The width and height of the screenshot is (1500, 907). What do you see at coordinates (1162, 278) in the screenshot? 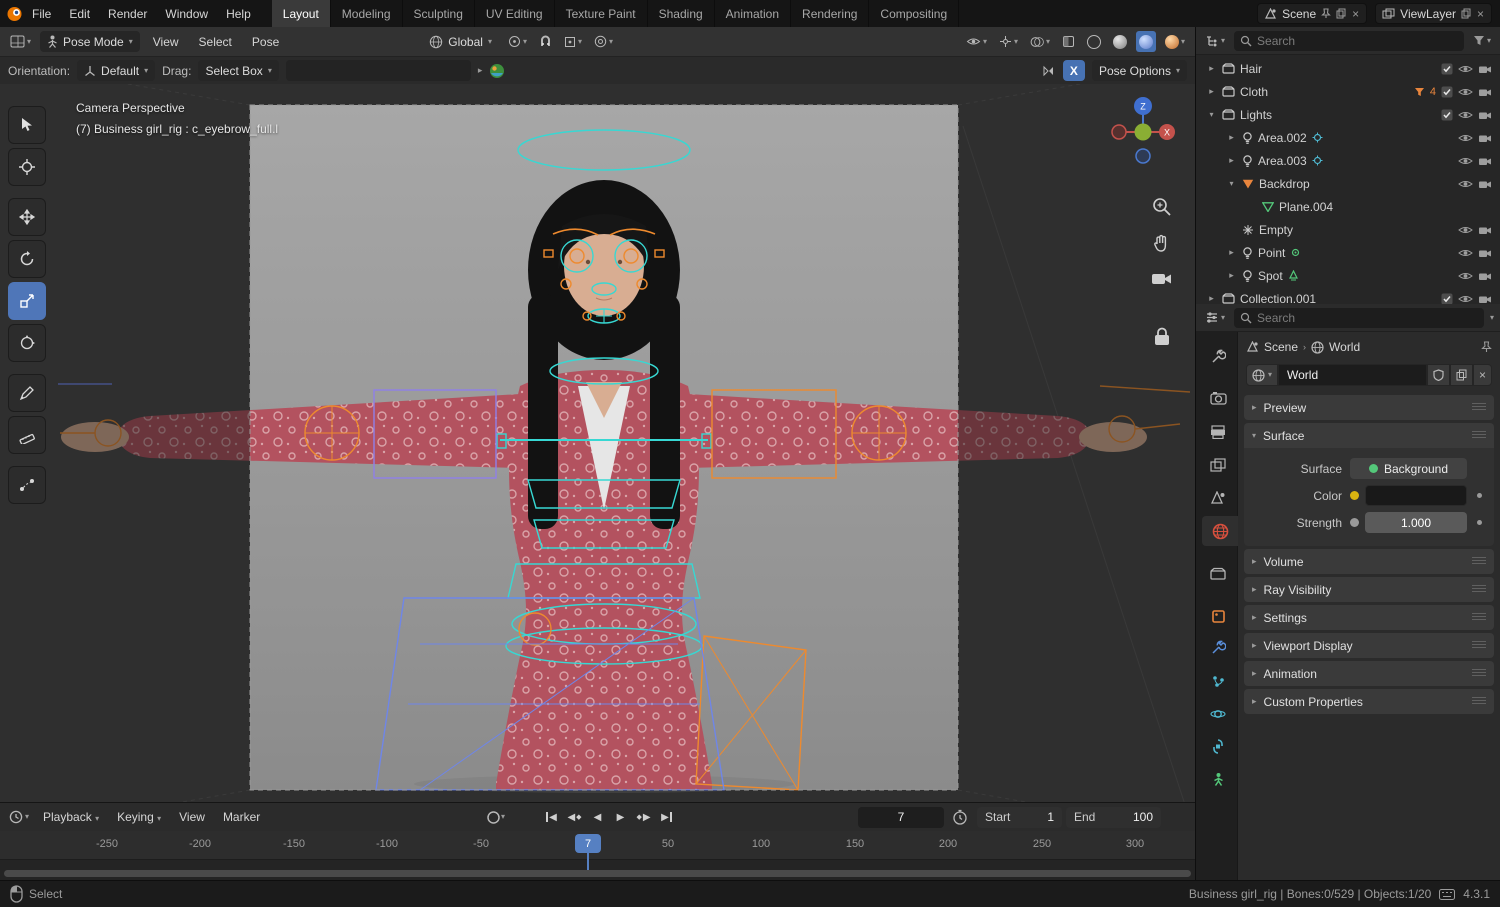
I see `camera-view-icon` at bounding box center [1162, 278].